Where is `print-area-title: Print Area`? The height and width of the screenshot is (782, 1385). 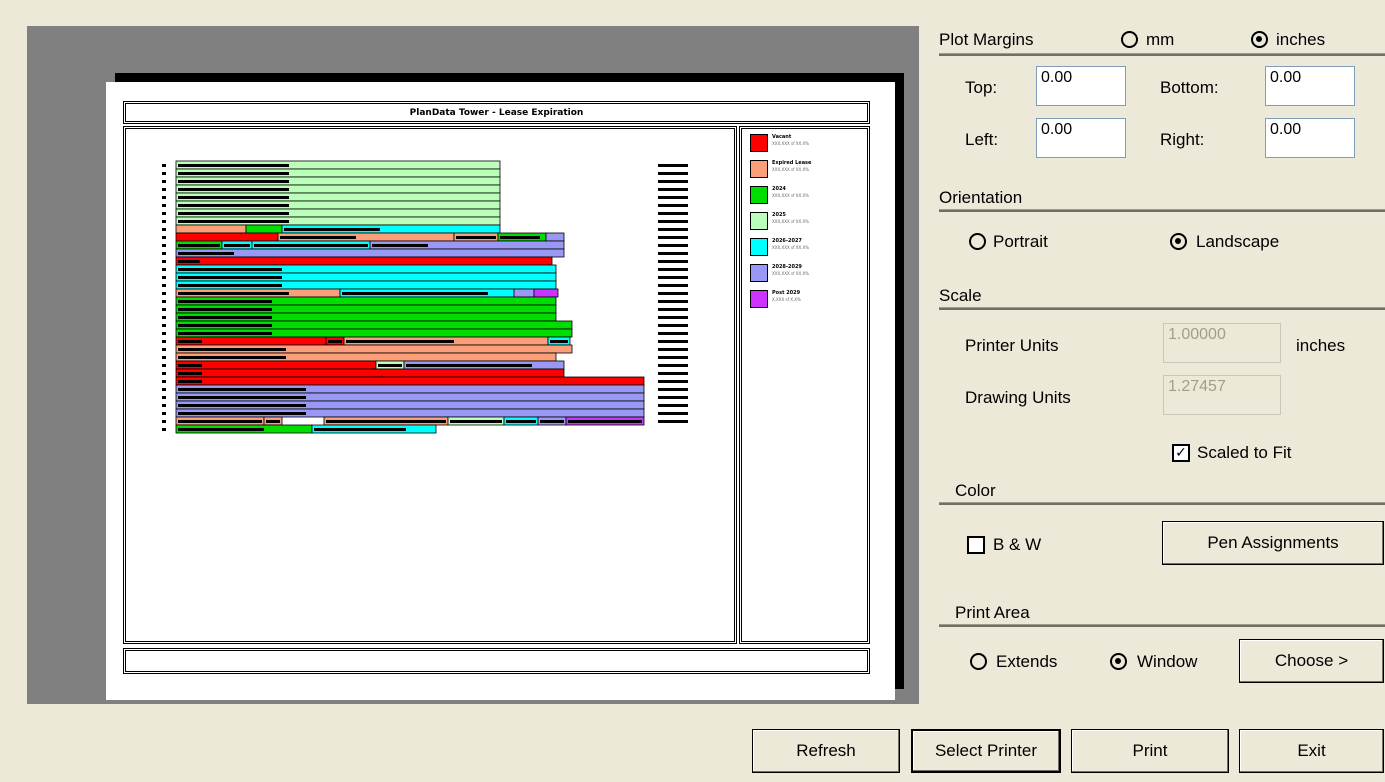
print-area-title: Print Area is located at coordinates (992, 612).